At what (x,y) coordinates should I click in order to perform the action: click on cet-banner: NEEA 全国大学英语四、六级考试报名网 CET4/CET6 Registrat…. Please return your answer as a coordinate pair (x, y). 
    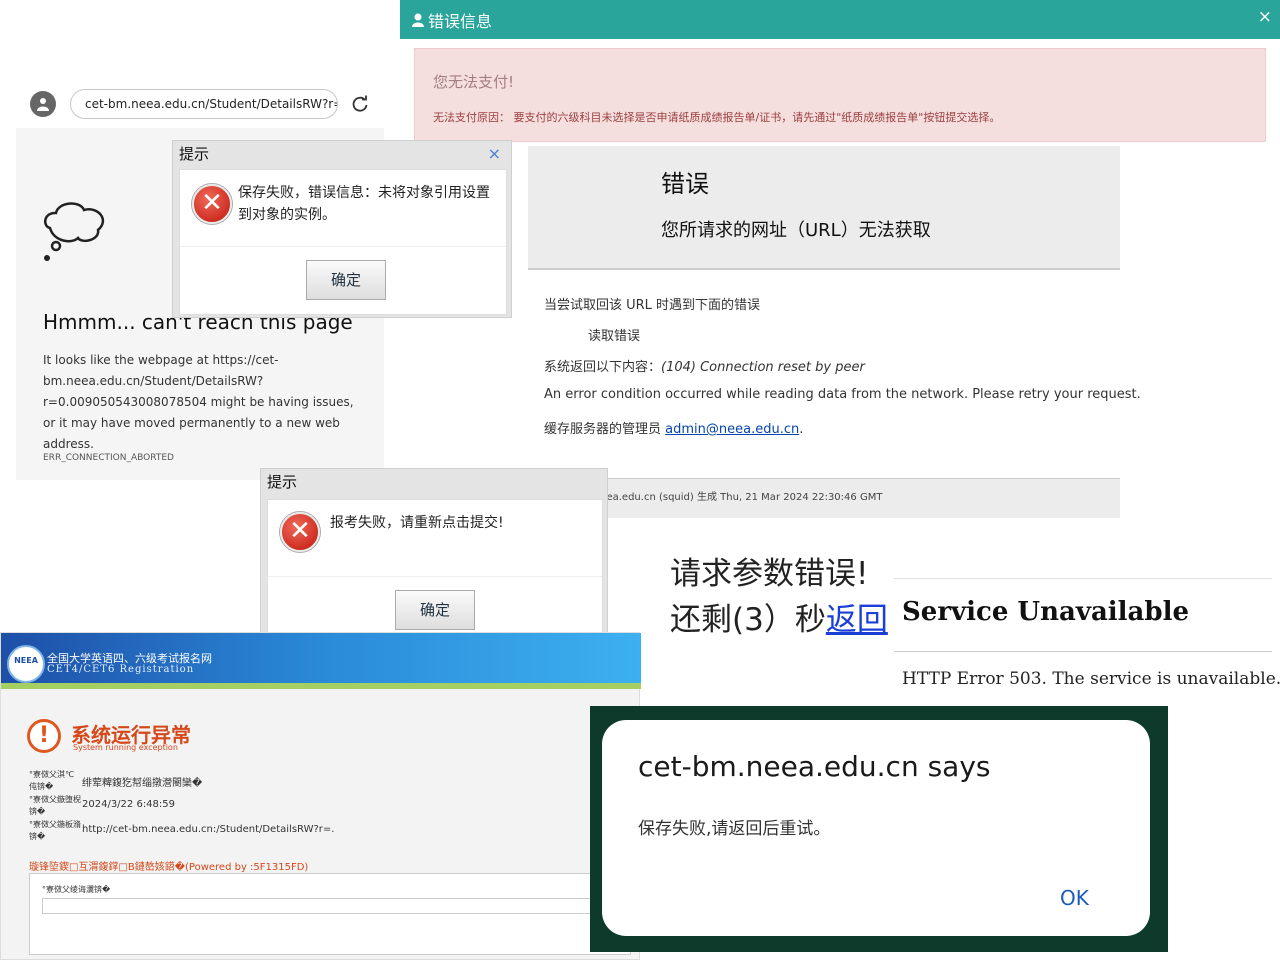
    Looking at the image, I should click on (321, 661).